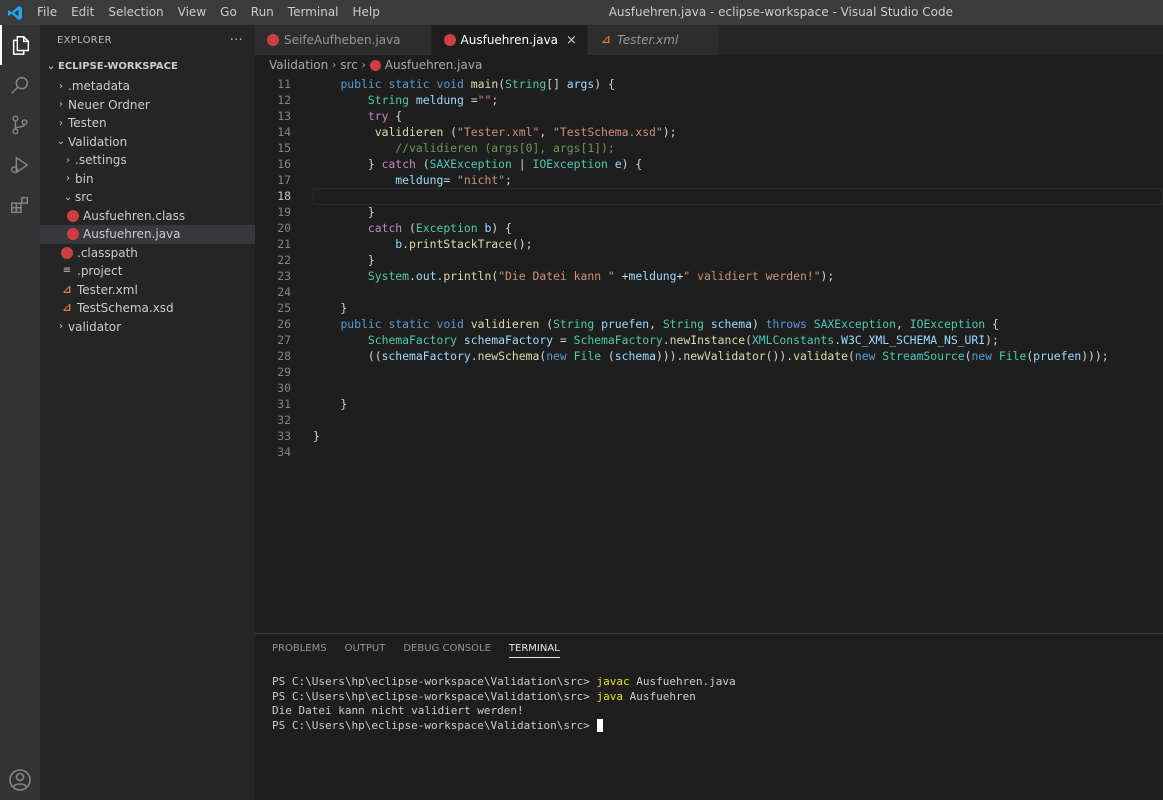 The width and height of the screenshot is (1163, 800). I want to click on tree-item-project: ≡ .project, so click(147, 271).